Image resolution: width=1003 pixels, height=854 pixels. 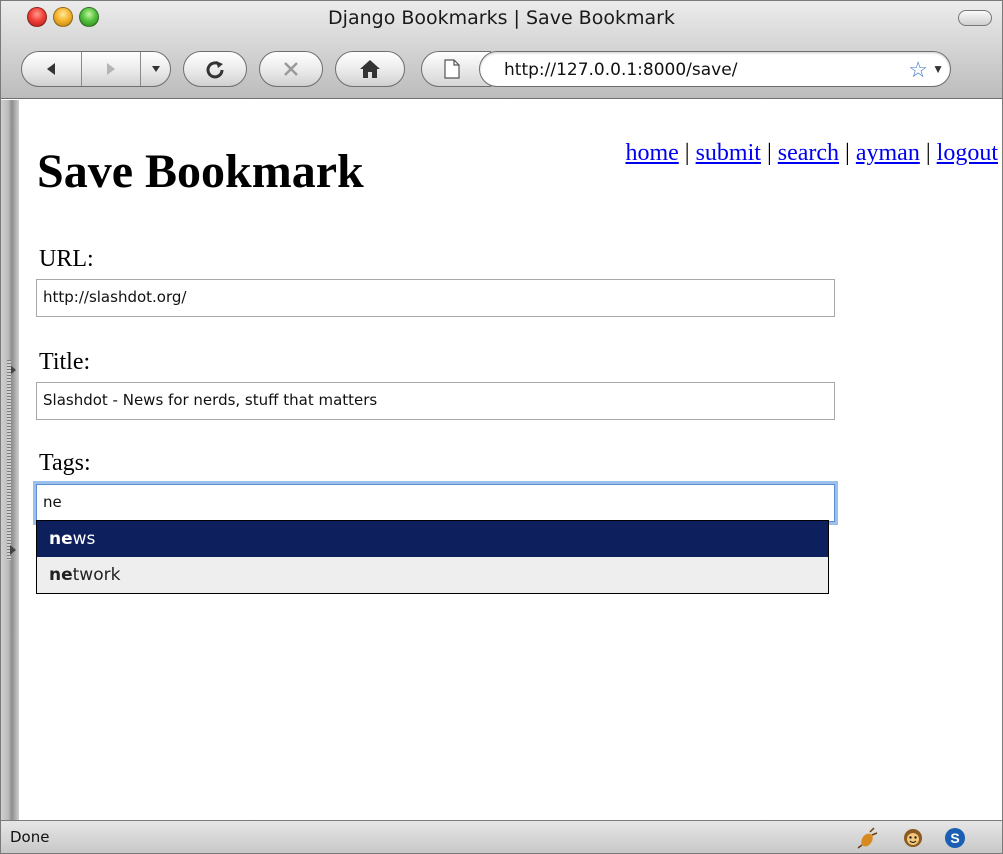 I want to click on svg-text: S, so click(x=954, y=838).